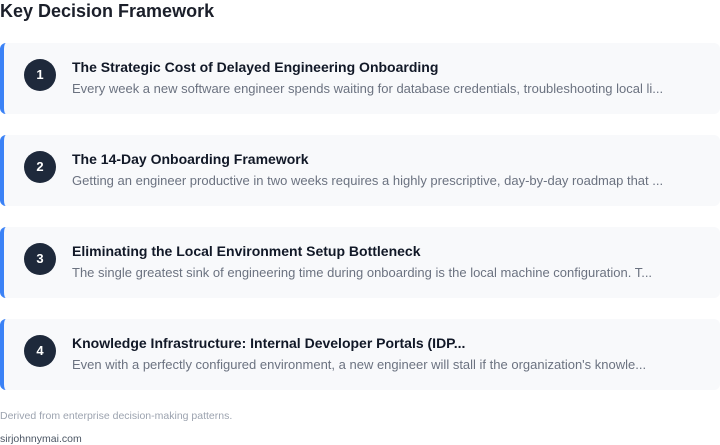  What do you see at coordinates (40, 167) in the screenshot?
I see `step-number-badge: 2` at bounding box center [40, 167].